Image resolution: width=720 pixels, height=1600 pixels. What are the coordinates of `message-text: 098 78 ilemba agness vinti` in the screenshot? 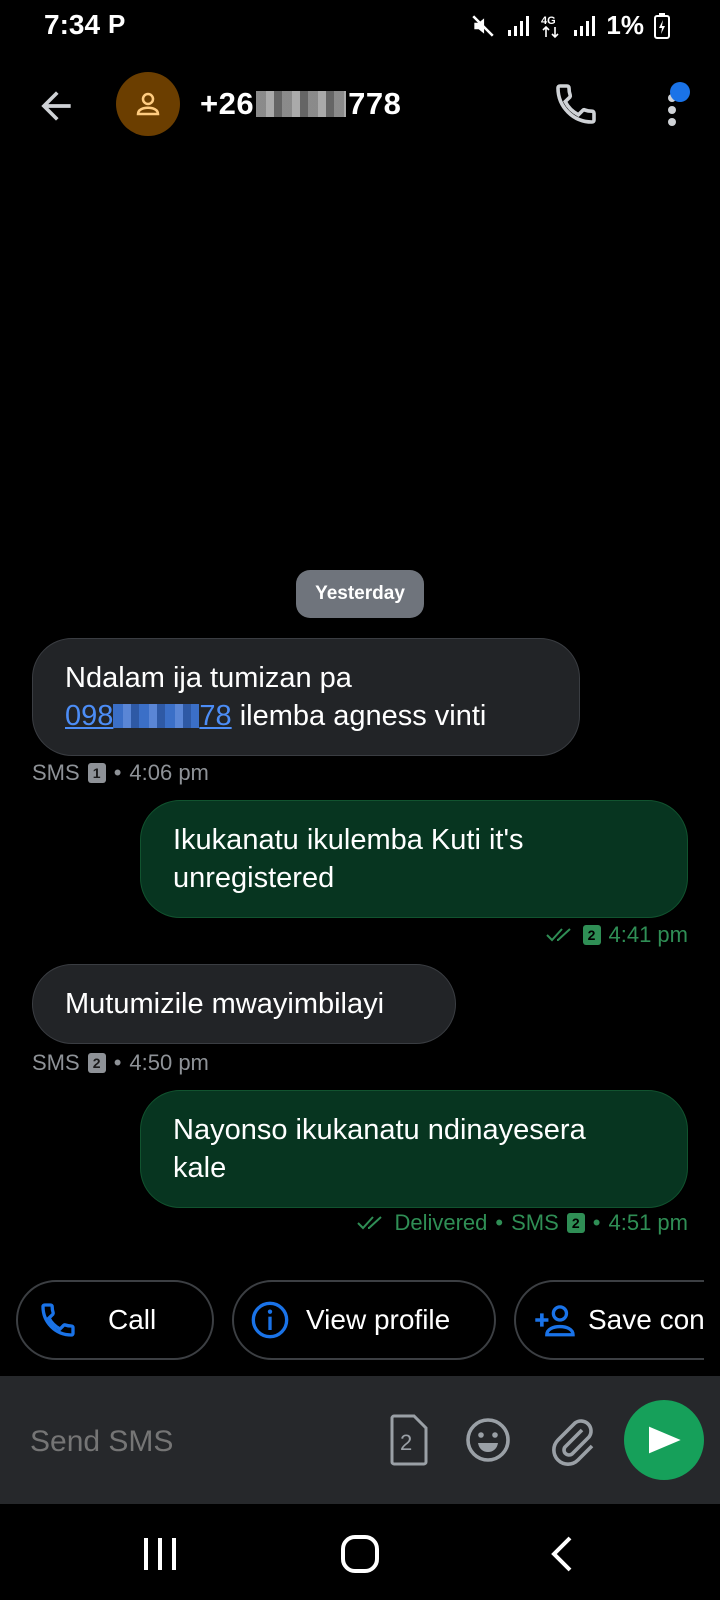 It's located at (276, 716).